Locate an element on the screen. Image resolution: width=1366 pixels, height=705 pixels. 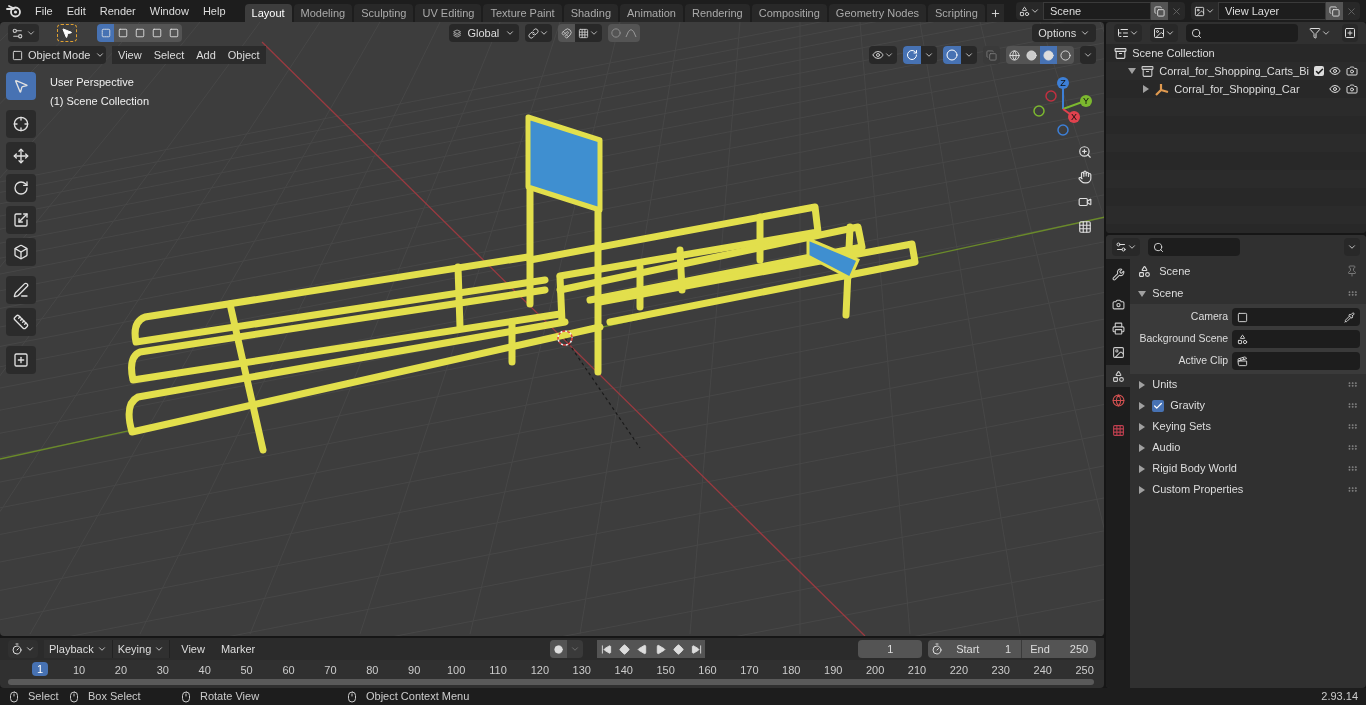
gizmo-toggle is located at coordinates (912, 55).